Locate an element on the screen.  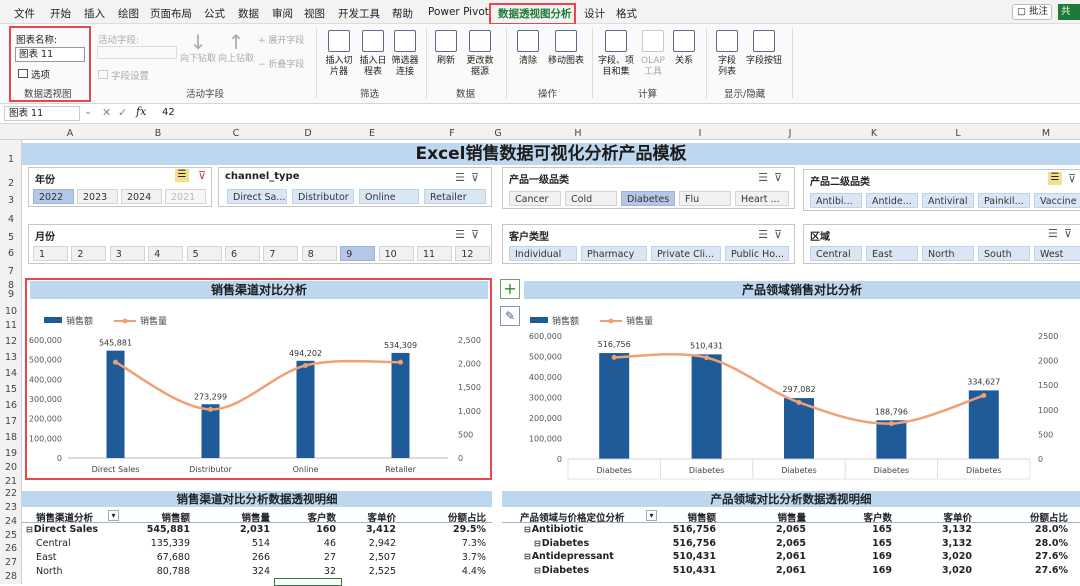
insert-slicer-button: 插入切片器 is located at coordinates (339, 54).